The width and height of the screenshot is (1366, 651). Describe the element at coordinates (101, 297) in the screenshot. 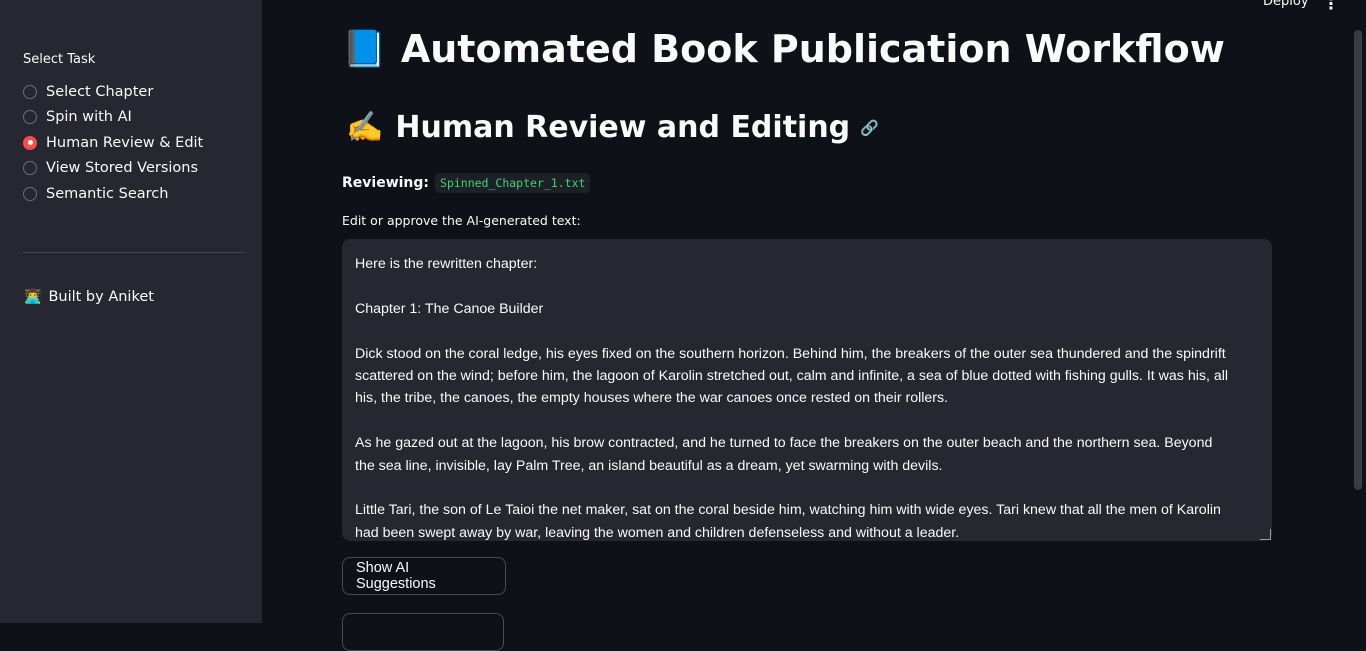

I see `built-by-text: Built by Aniket` at that location.